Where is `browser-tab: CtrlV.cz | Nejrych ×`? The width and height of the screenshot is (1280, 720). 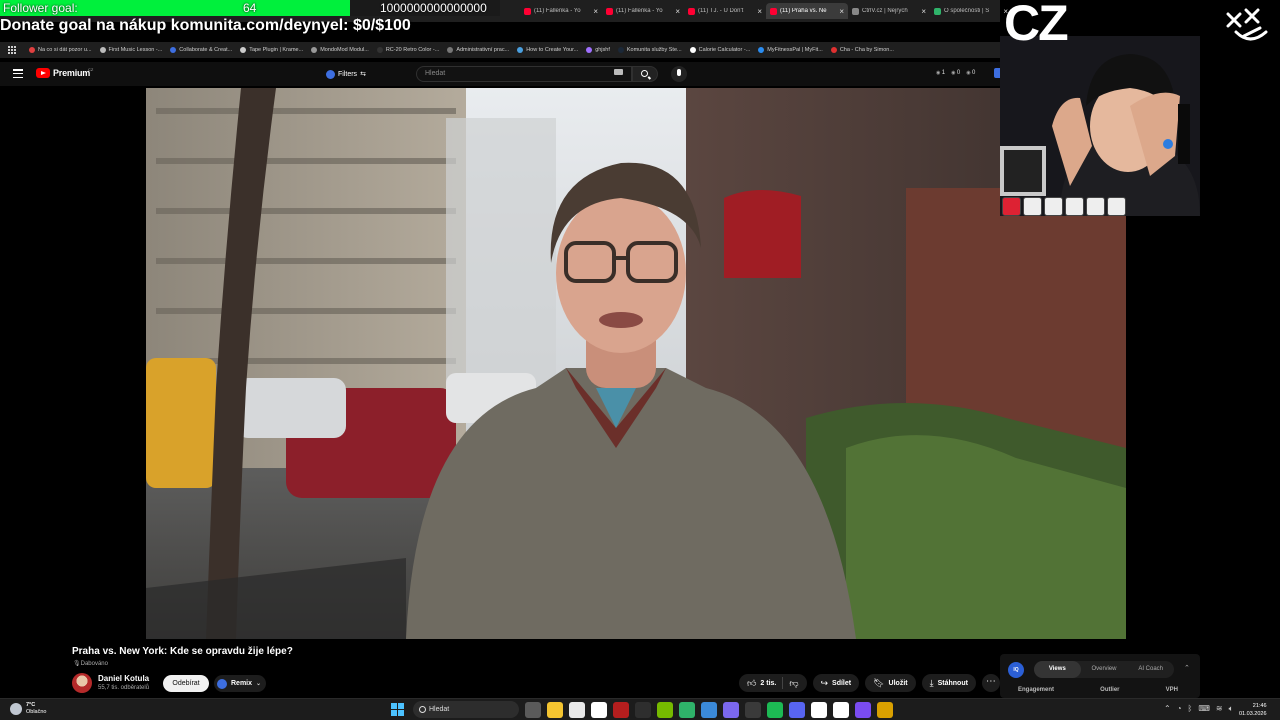
browser-tab: CtrlV.cz | Nejrych × is located at coordinates (889, 11).